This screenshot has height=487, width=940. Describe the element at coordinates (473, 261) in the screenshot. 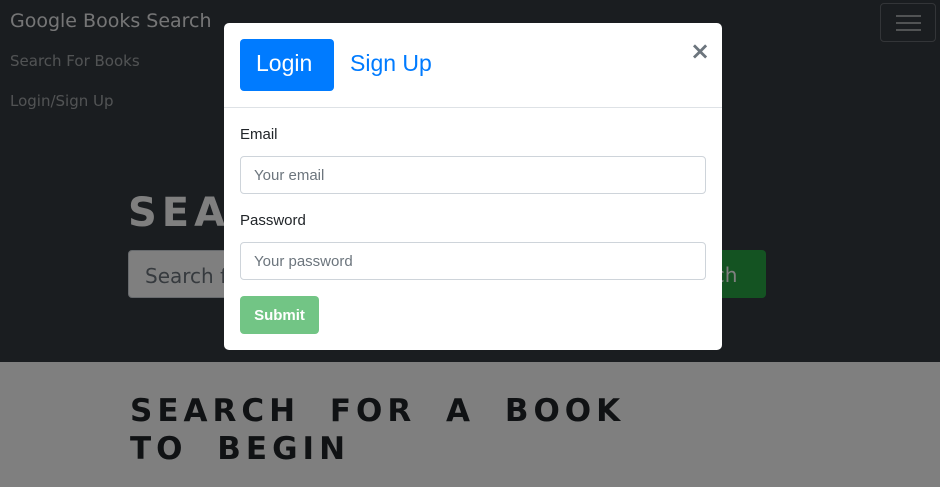

I see `password-field` at that location.